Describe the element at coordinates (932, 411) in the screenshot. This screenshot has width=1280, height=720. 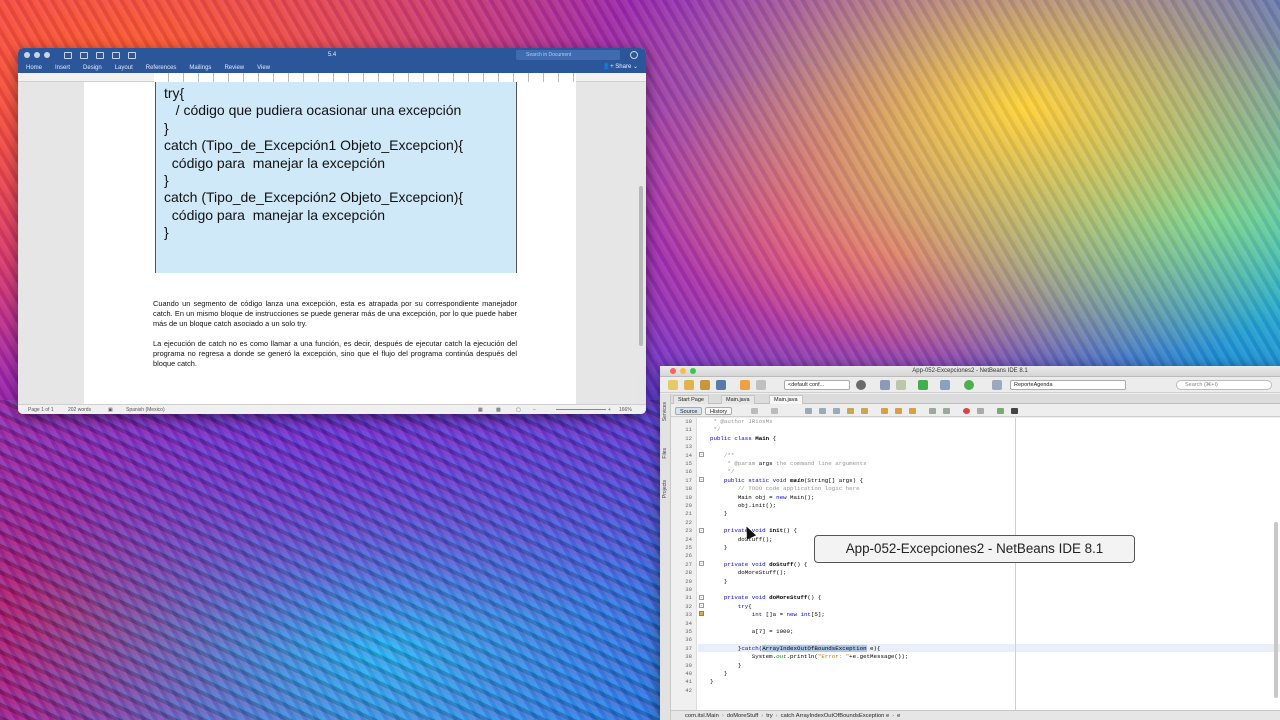
I see `shift-left-icon` at that location.